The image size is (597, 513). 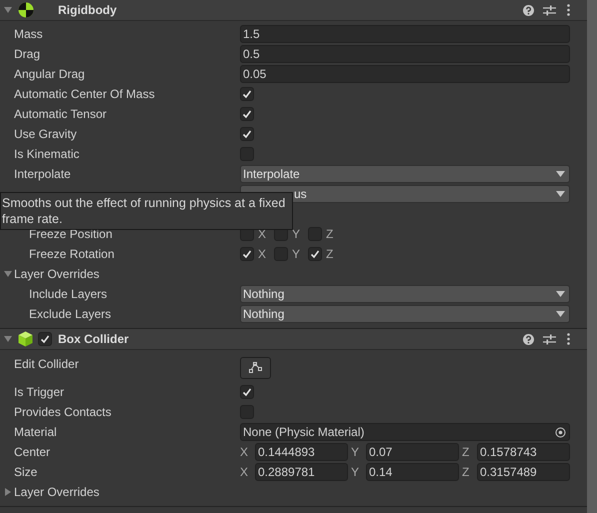 What do you see at coordinates (26, 10) in the screenshot?
I see `rigidbody-icon` at bounding box center [26, 10].